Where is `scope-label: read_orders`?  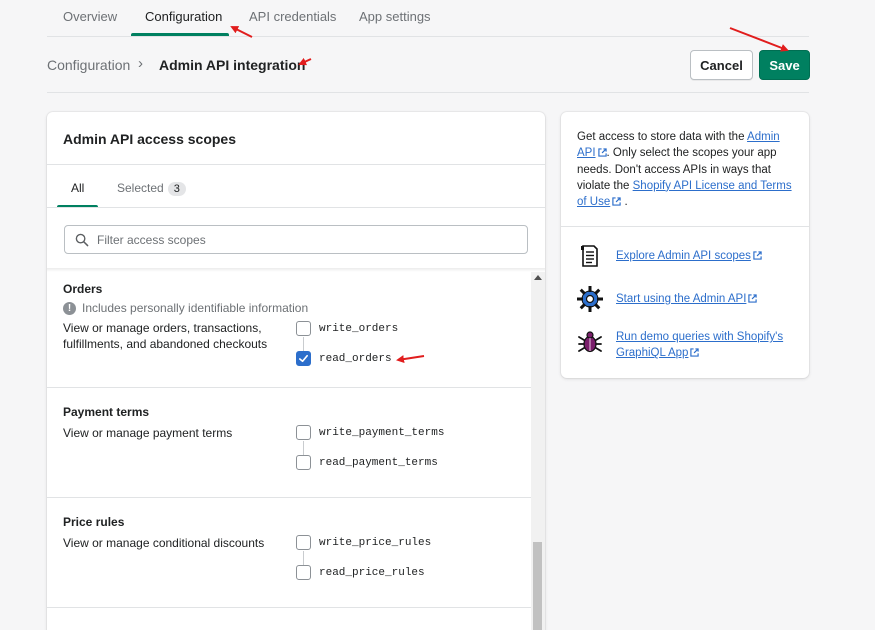 scope-label: read_orders is located at coordinates (355, 358).